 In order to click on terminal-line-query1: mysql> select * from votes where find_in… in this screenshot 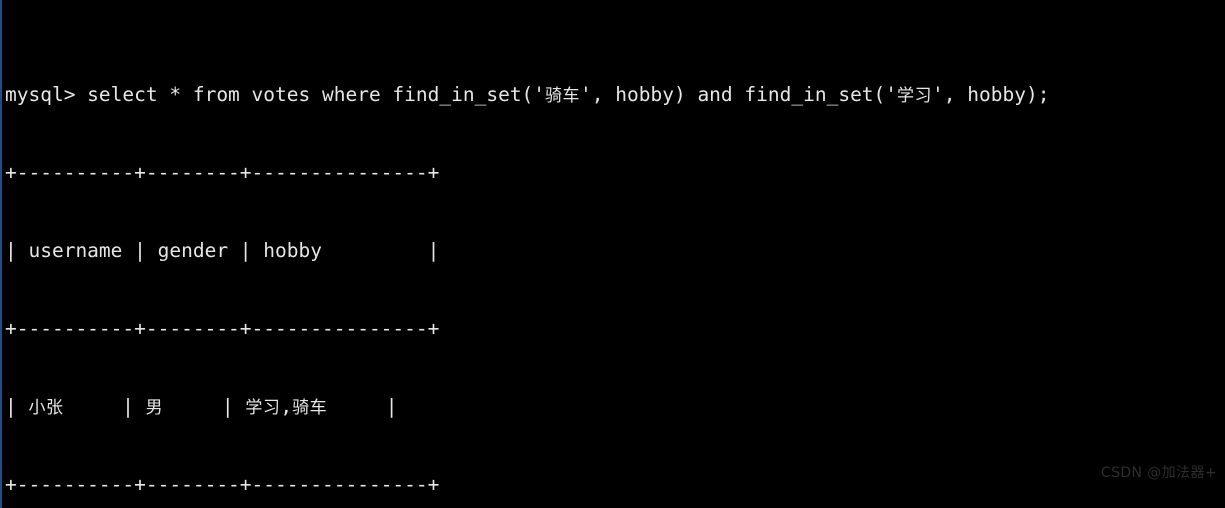, I will do `click(527, 94)`.